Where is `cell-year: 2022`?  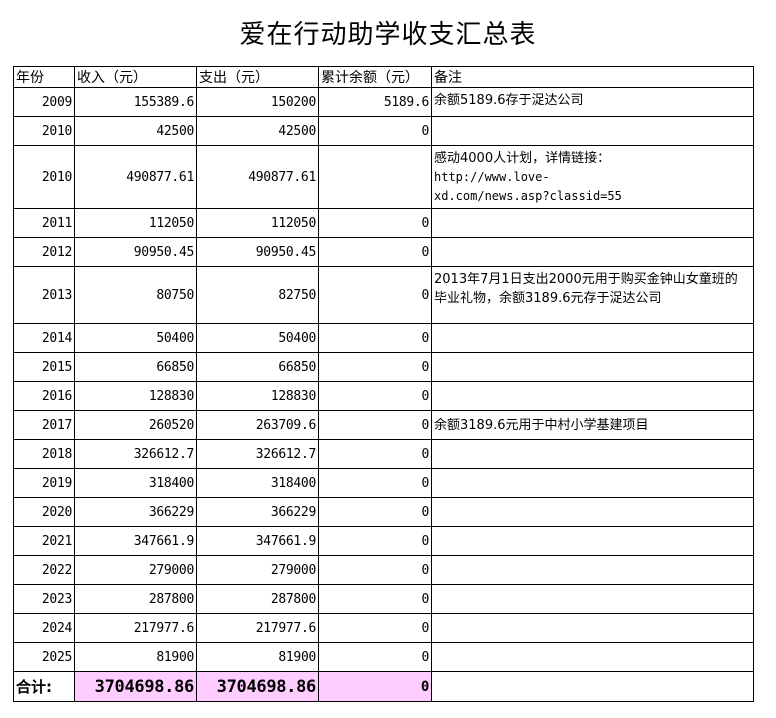 cell-year: 2022 is located at coordinates (44, 570).